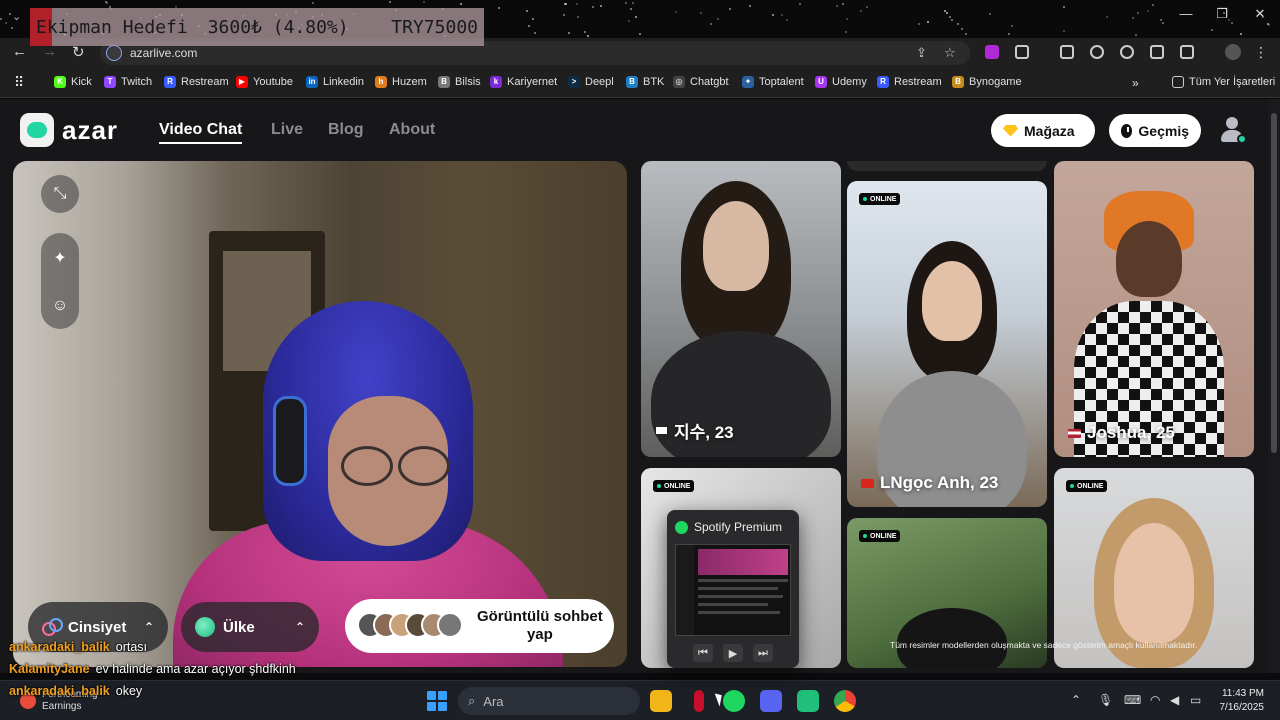  What do you see at coordinates (763, 653) in the screenshot?
I see `next-track-icon: ⏭` at bounding box center [763, 653].